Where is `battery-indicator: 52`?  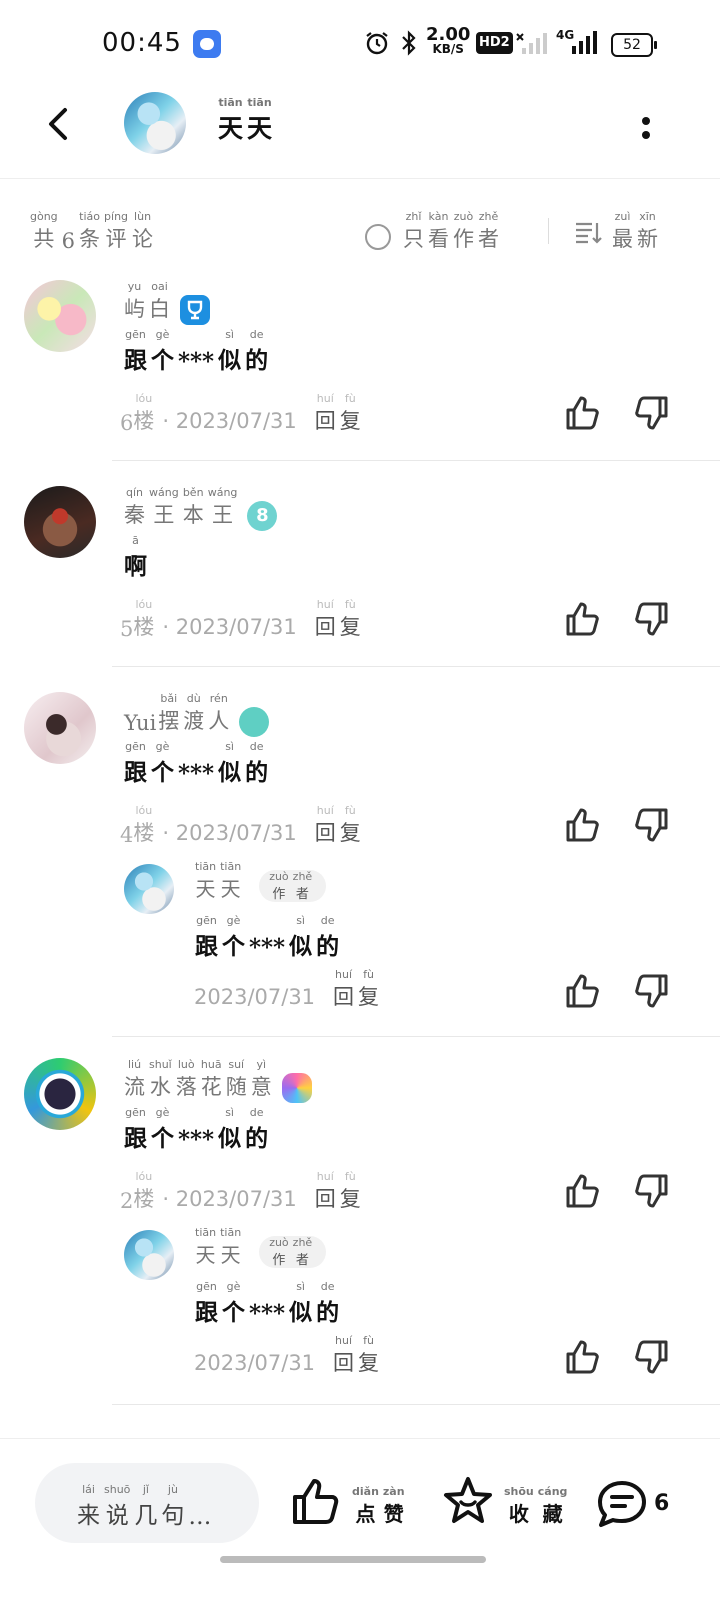 battery-indicator: 52 is located at coordinates (634, 45).